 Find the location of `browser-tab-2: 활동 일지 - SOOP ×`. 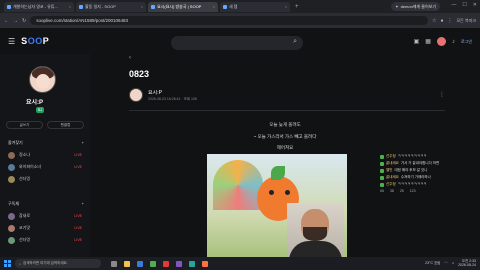

browser-tab-2: 활동 일지 - SOOP × is located at coordinates (111, 6).